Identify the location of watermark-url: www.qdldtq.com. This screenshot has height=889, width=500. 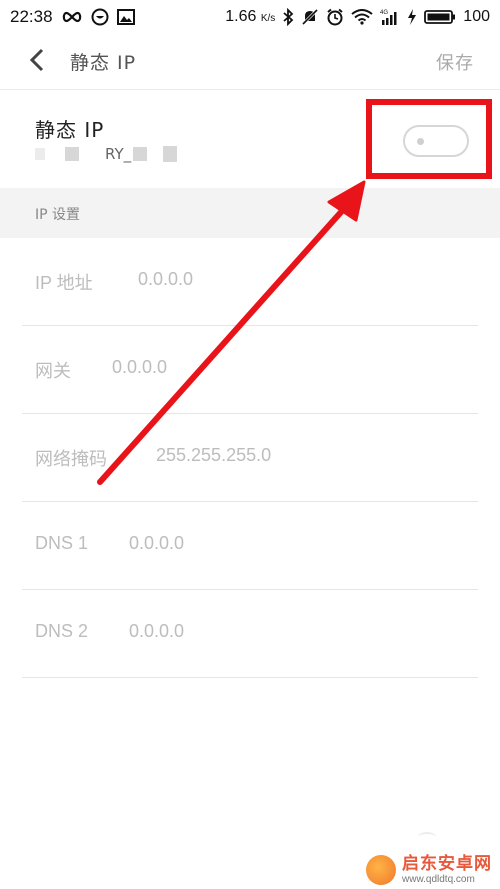
(438, 879).